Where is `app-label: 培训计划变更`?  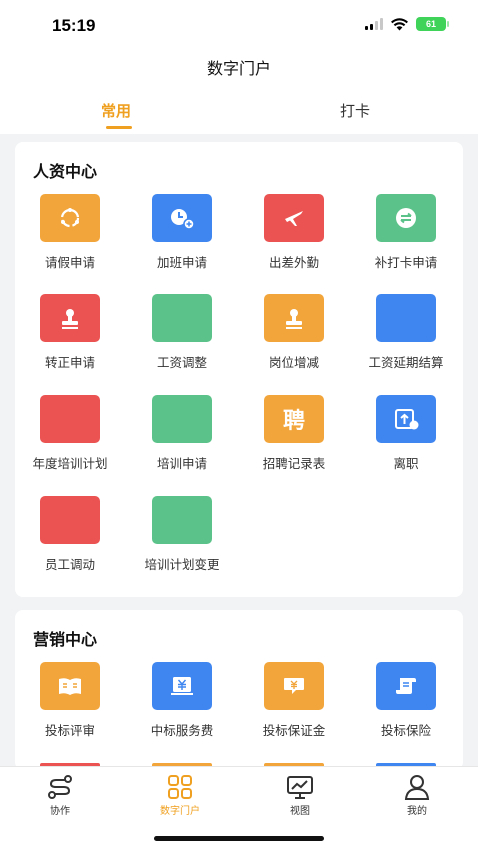 app-label: 培训计划变更 is located at coordinates (182, 564).